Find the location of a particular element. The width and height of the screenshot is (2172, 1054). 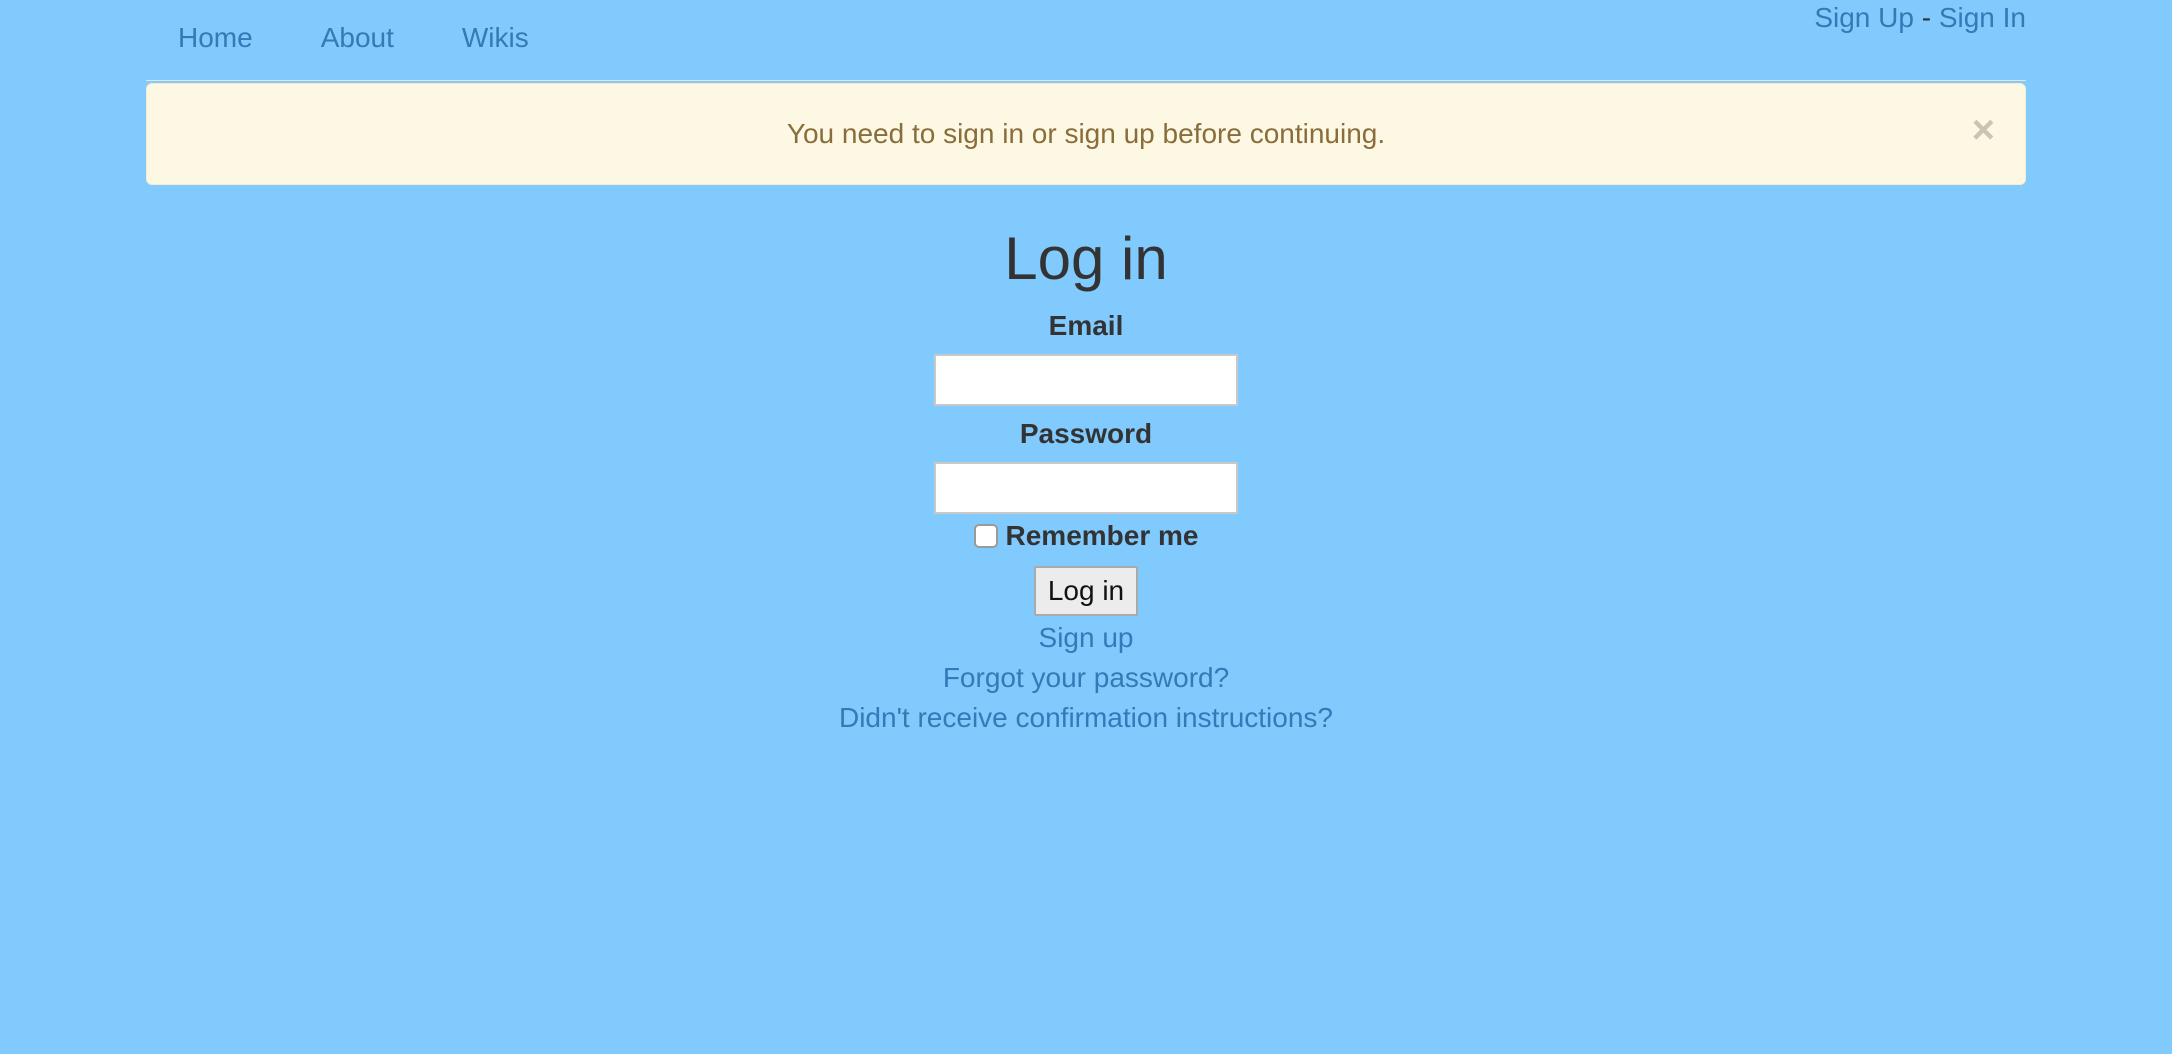

close-icon: × is located at coordinates (1983, 130).